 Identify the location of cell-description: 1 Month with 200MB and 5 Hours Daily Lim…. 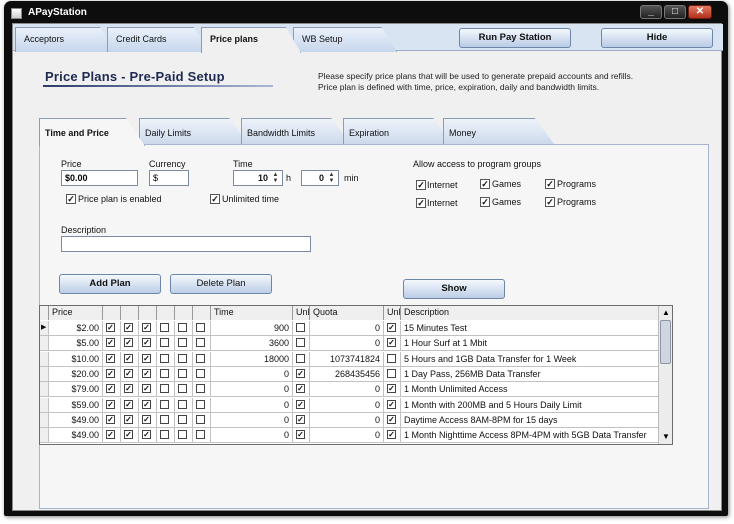
(530, 405).